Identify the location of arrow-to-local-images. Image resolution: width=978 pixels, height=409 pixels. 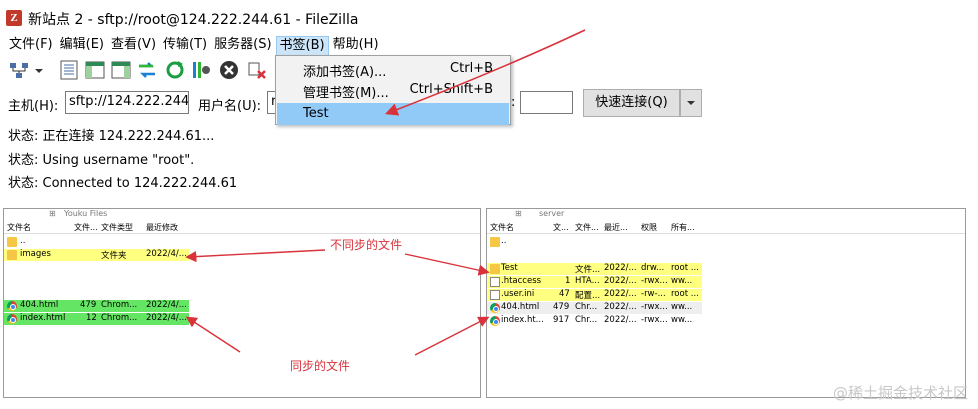
(255, 256).